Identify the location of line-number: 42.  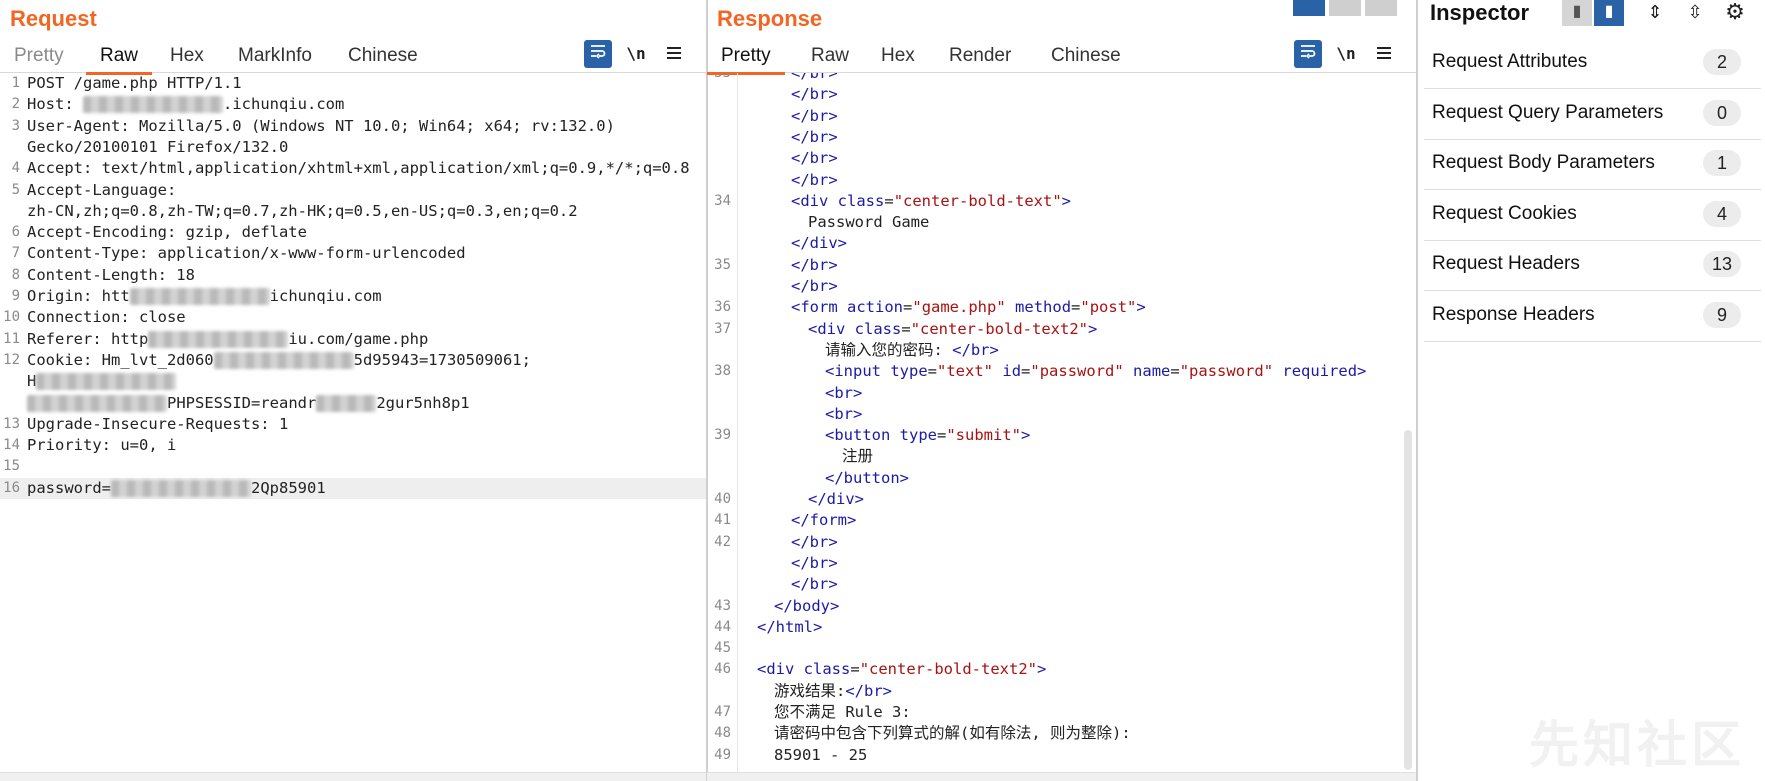
(722, 541).